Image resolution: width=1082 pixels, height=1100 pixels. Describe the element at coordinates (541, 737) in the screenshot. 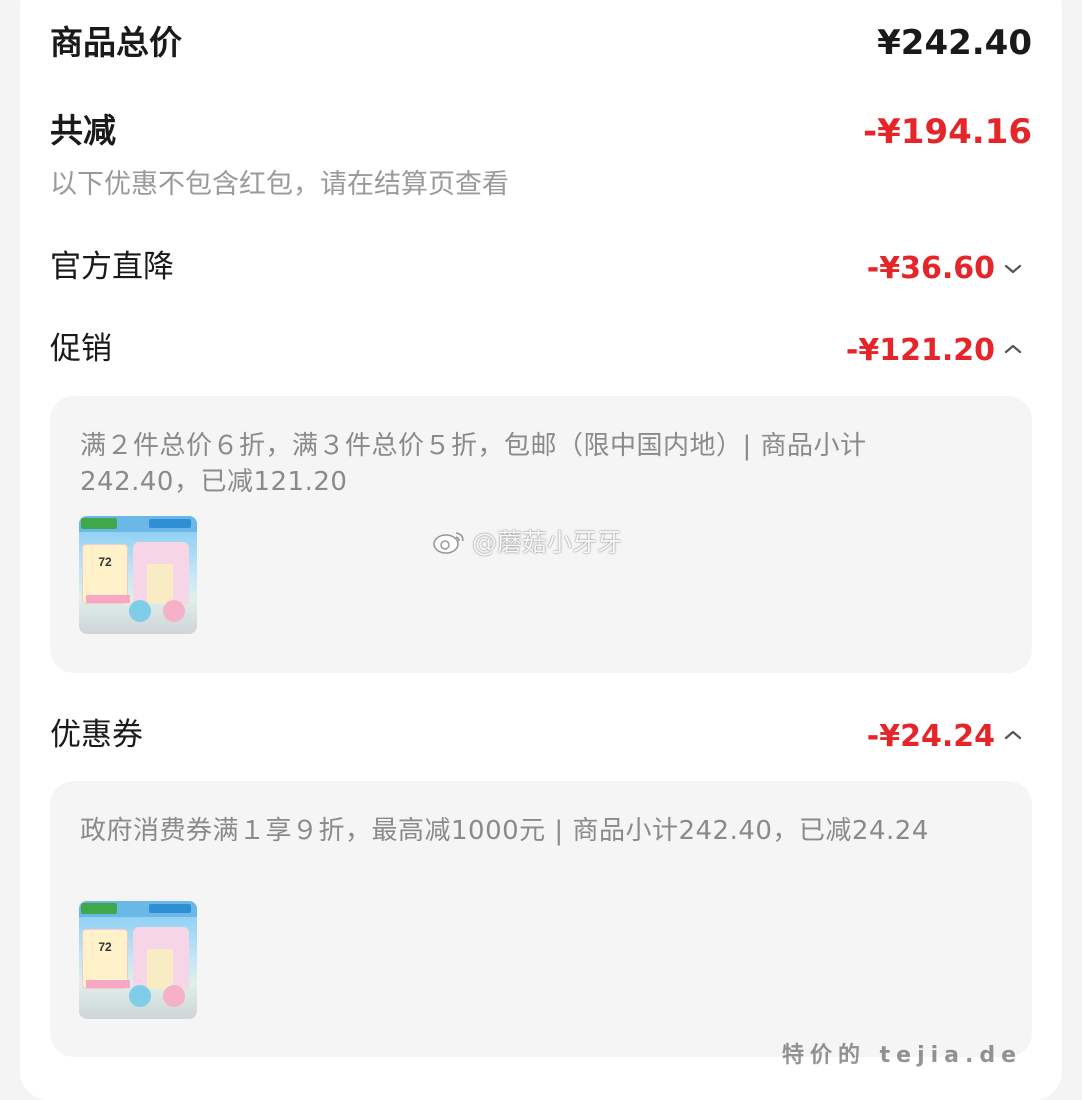

I see `coupon-row: 优惠券 -¥24.24` at that location.